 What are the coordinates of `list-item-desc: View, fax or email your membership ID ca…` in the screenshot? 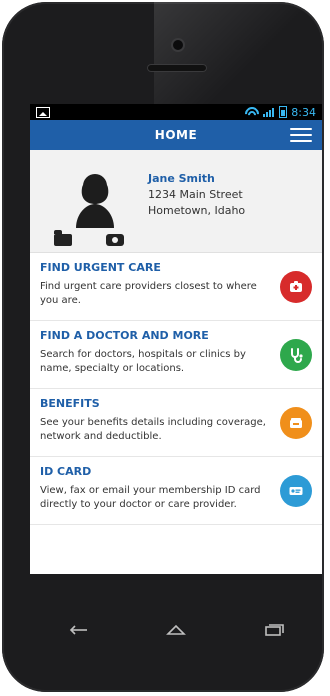 It's located at (150, 498).